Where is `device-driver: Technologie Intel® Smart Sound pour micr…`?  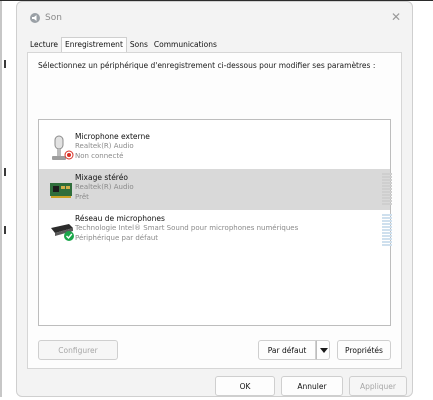
device-driver: Technologie Intel® Smart Sound pour micr… is located at coordinates (187, 228).